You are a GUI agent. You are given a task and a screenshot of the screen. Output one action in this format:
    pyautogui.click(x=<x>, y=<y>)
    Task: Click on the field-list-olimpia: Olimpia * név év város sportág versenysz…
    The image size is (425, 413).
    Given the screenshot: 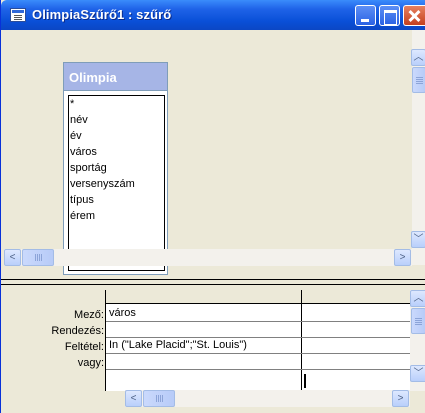 What is the action you would take?
    pyautogui.click(x=115, y=168)
    